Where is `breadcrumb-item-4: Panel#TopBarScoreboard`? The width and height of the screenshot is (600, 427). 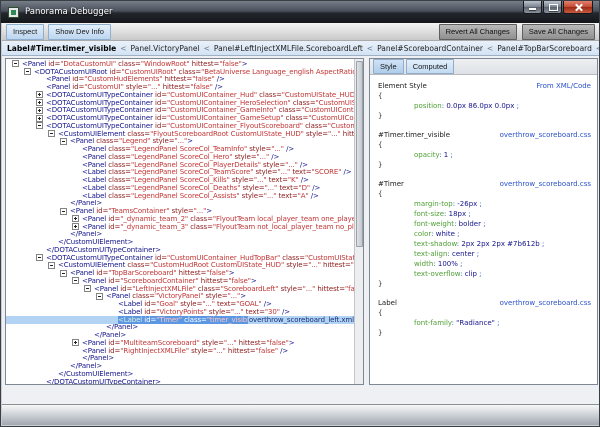
breadcrumb-item-4: Panel#TopBarScoreboard is located at coordinates (544, 48).